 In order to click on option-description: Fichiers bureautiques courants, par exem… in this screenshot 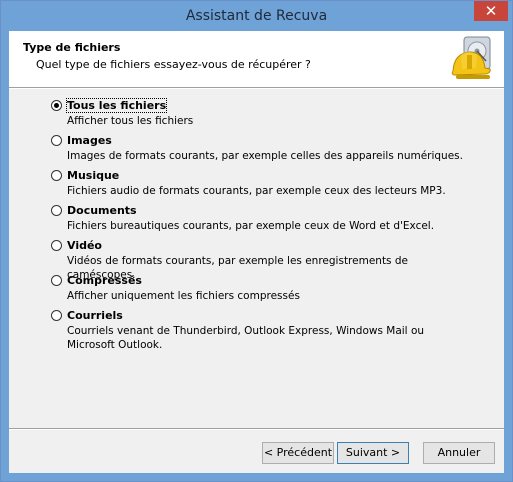, I will do `click(251, 226)`.